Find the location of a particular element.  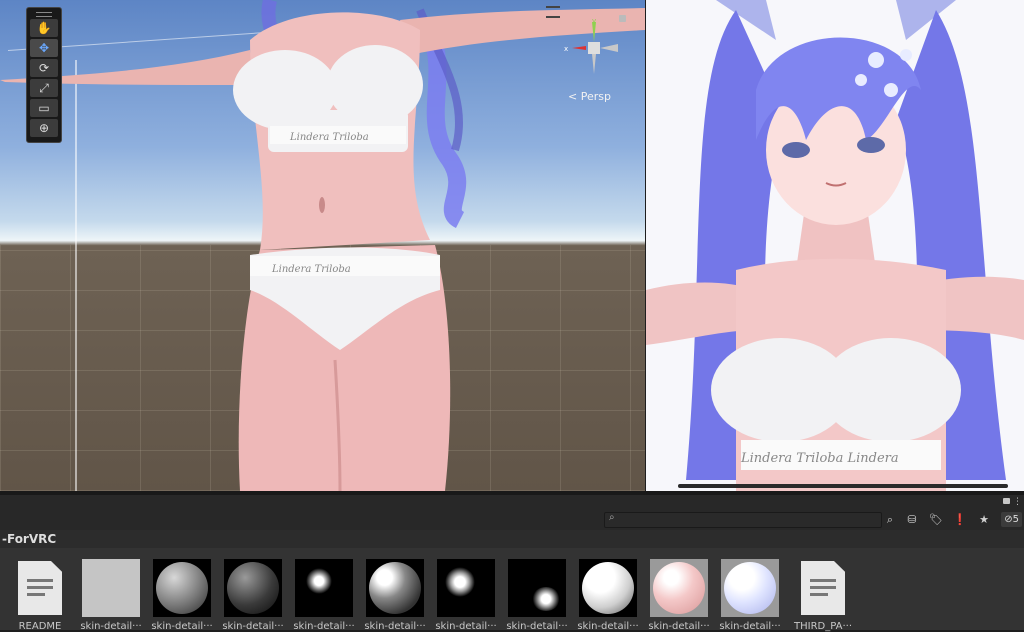

rect-tool-icon: ▭ is located at coordinates (44, 108).